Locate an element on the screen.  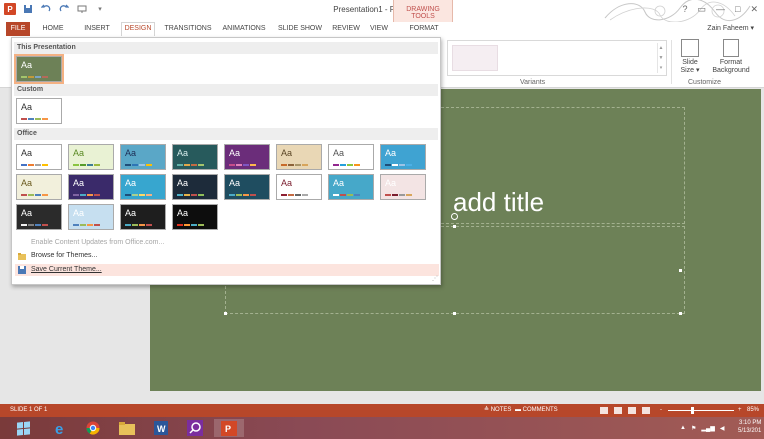
zoom-out-button: - is located at coordinates (661, 410).